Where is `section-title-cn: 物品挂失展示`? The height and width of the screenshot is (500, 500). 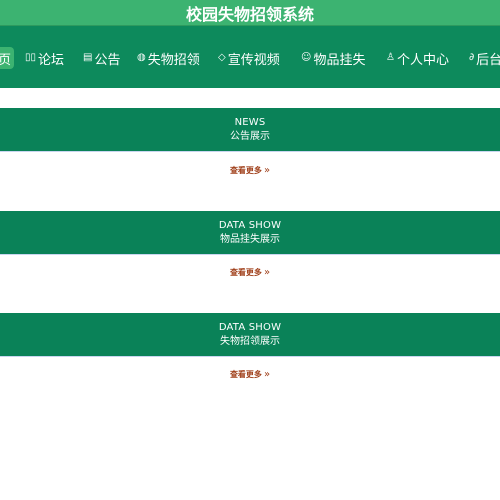 section-title-cn: 物品挂失展示 is located at coordinates (250, 239).